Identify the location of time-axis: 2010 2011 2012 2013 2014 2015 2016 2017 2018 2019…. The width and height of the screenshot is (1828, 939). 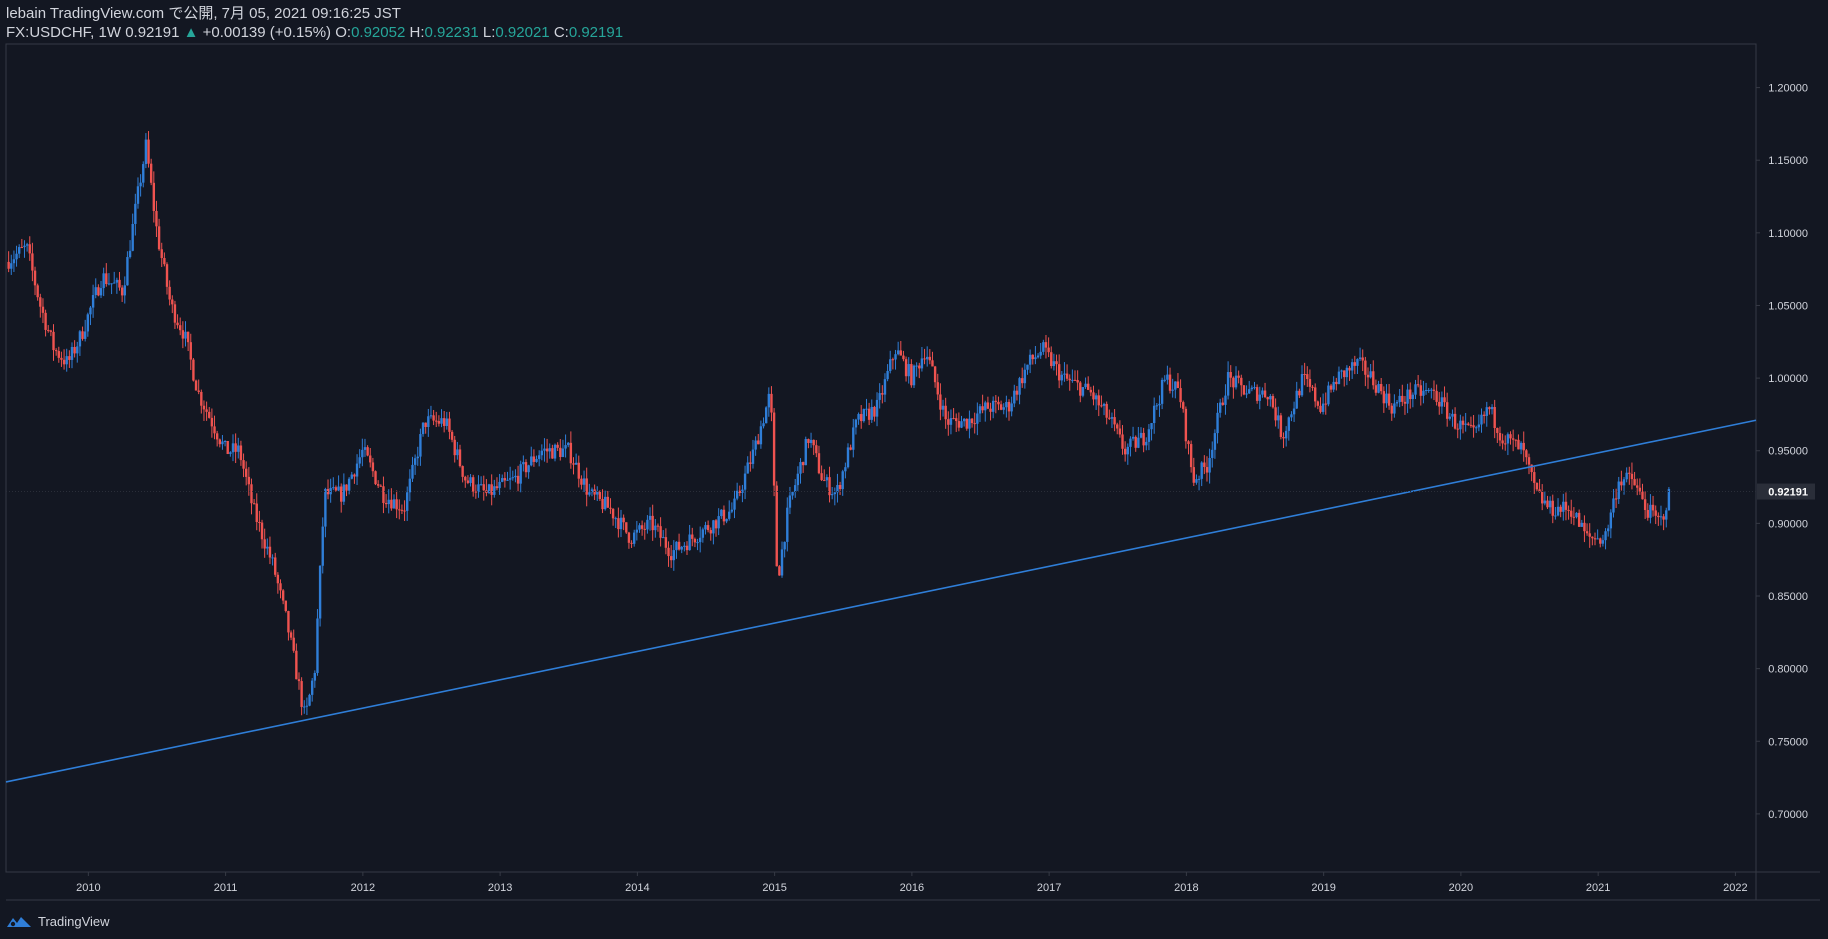
(912, 883).